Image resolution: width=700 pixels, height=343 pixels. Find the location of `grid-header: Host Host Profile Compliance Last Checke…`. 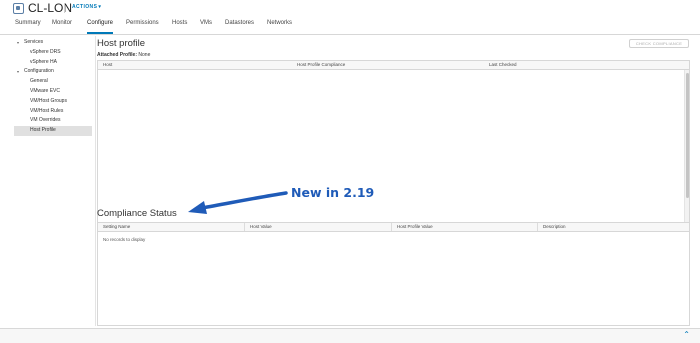

grid-header: Host Host Profile Compliance Last Checke… is located at coordinates (393, 65).